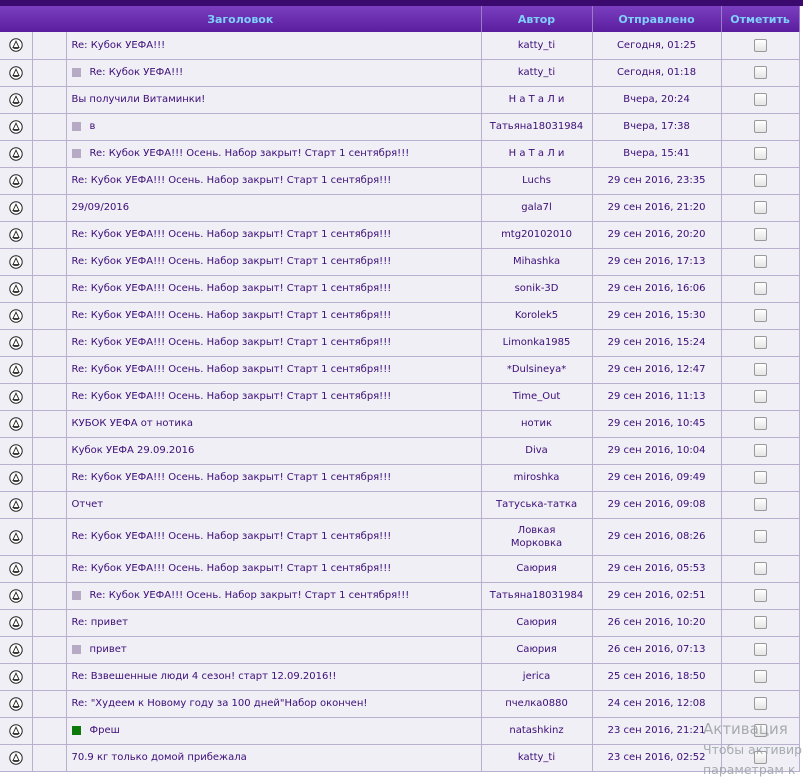 The height and width of the screenshot is (777, 803). Describe the element at coordinates (657, 100) in the screenshot. I see `row-date-cell: Вчера, 20:24` at that location.